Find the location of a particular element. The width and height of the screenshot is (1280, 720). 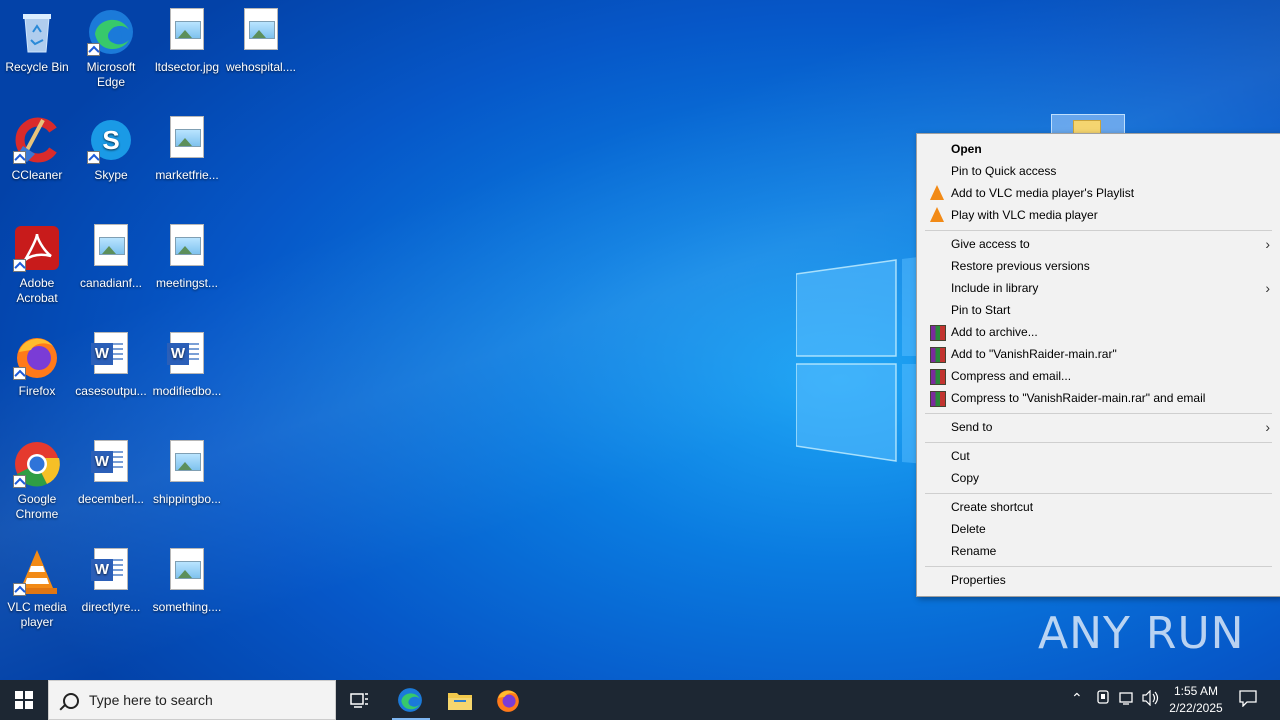

desktop-icon-google-chrome: Google Chrome is located at coordinates (37, 478).